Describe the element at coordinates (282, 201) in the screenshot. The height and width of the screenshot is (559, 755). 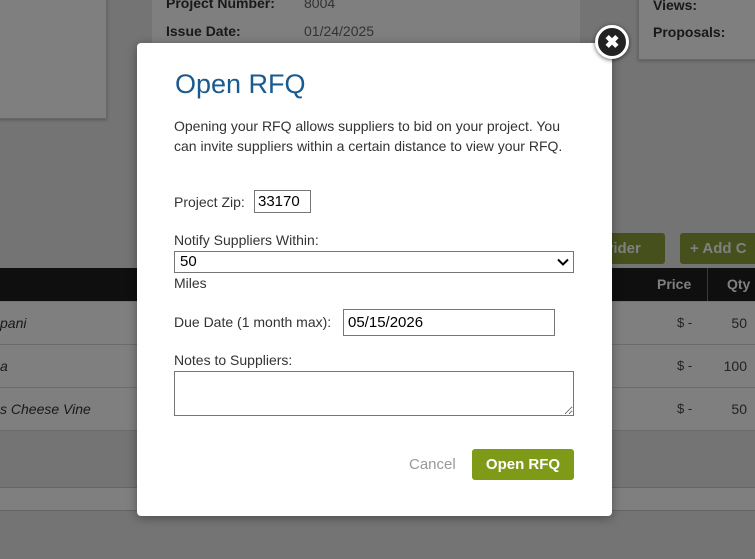
I see `zip-input` at that location.